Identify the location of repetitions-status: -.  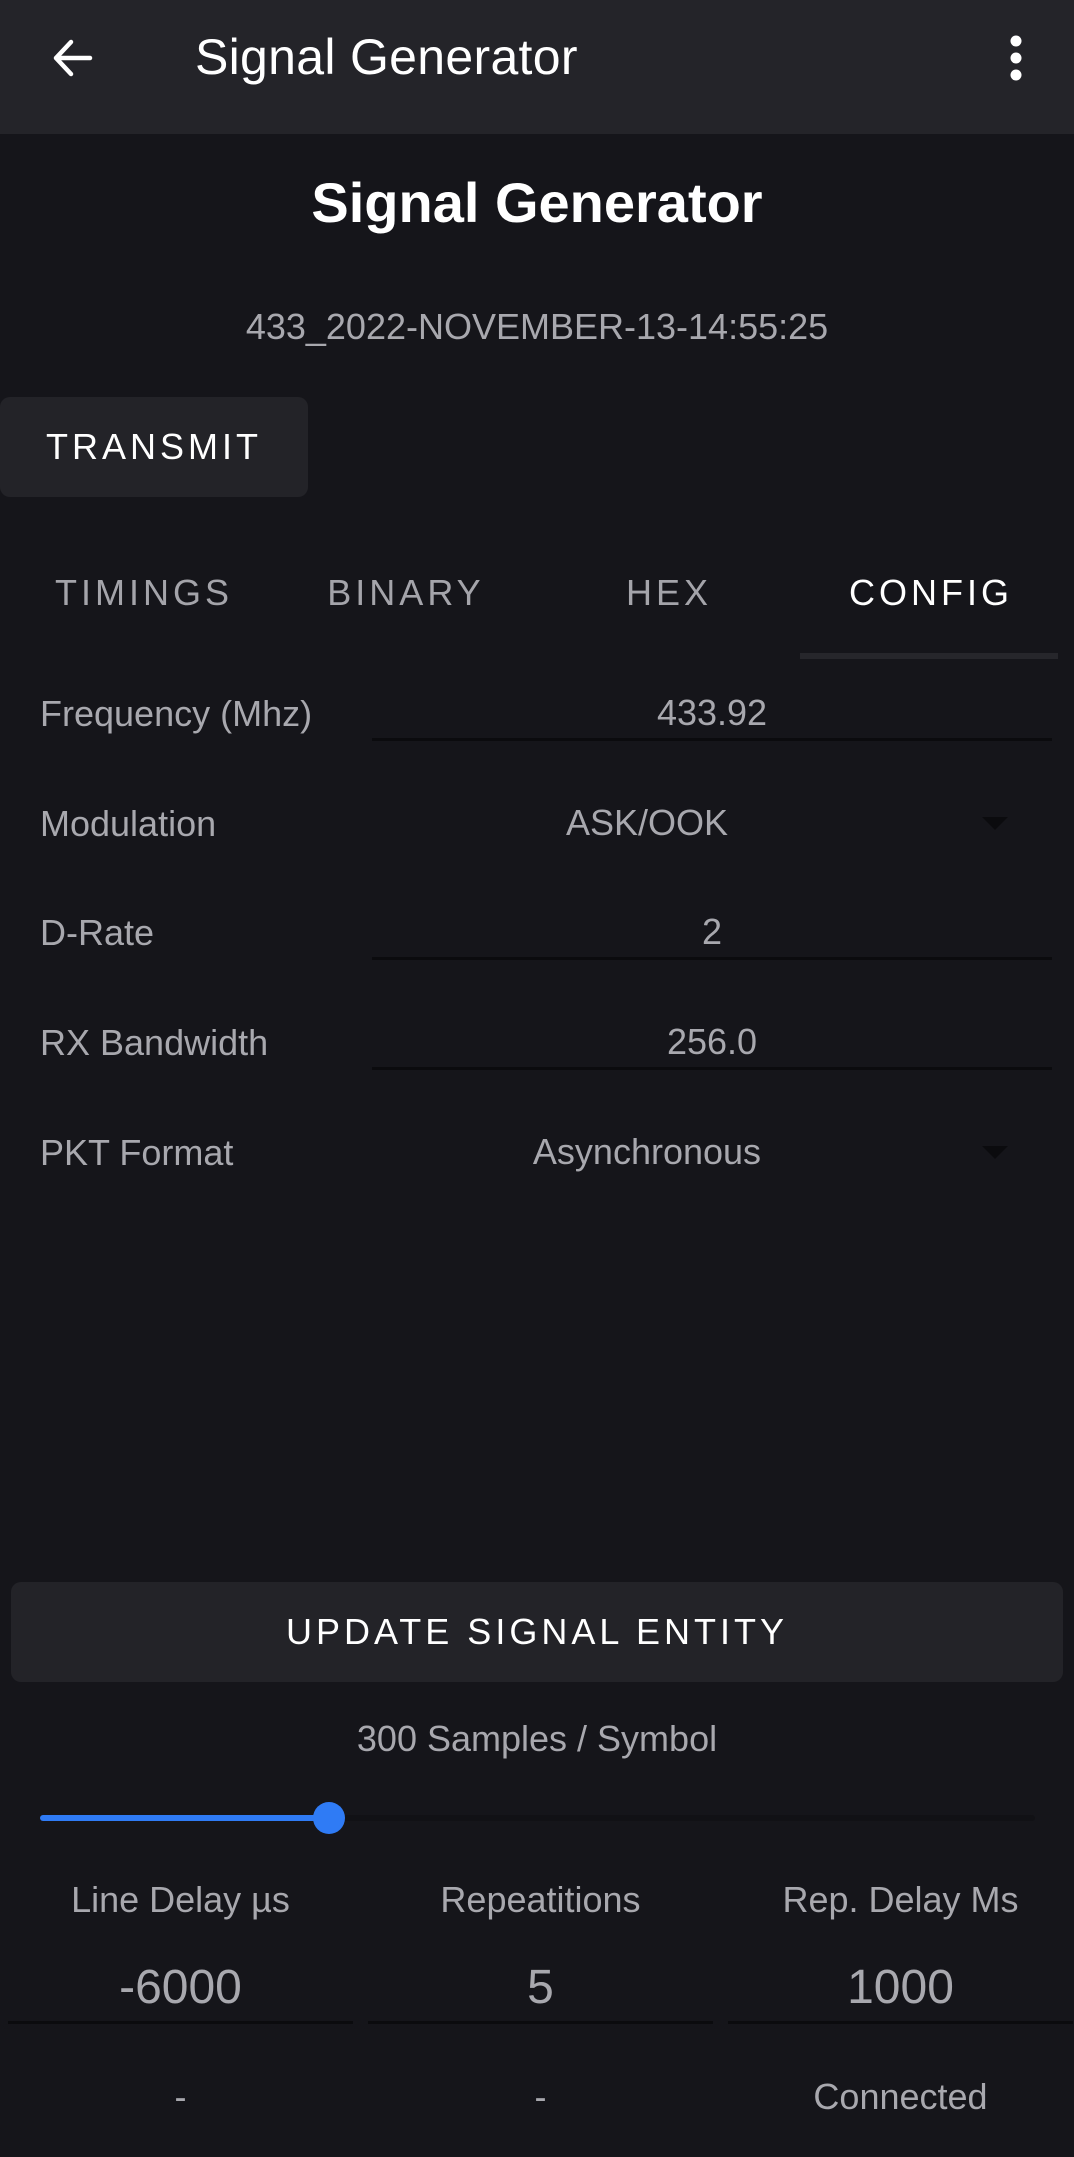
(540, 2096).